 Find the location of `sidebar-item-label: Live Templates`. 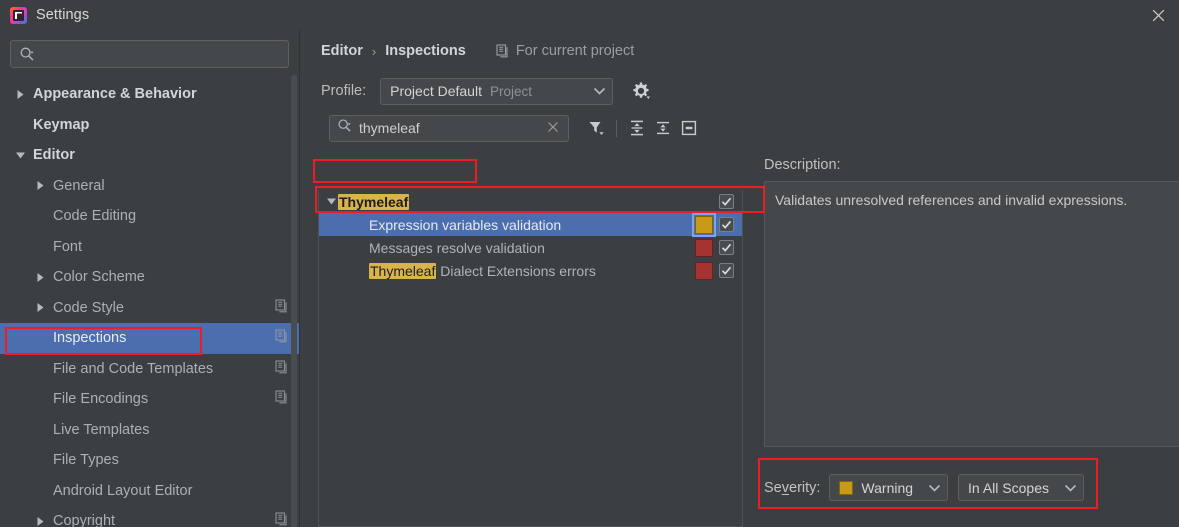

sidebar-item-label: Live Templates is located at coordinates (101, 429).